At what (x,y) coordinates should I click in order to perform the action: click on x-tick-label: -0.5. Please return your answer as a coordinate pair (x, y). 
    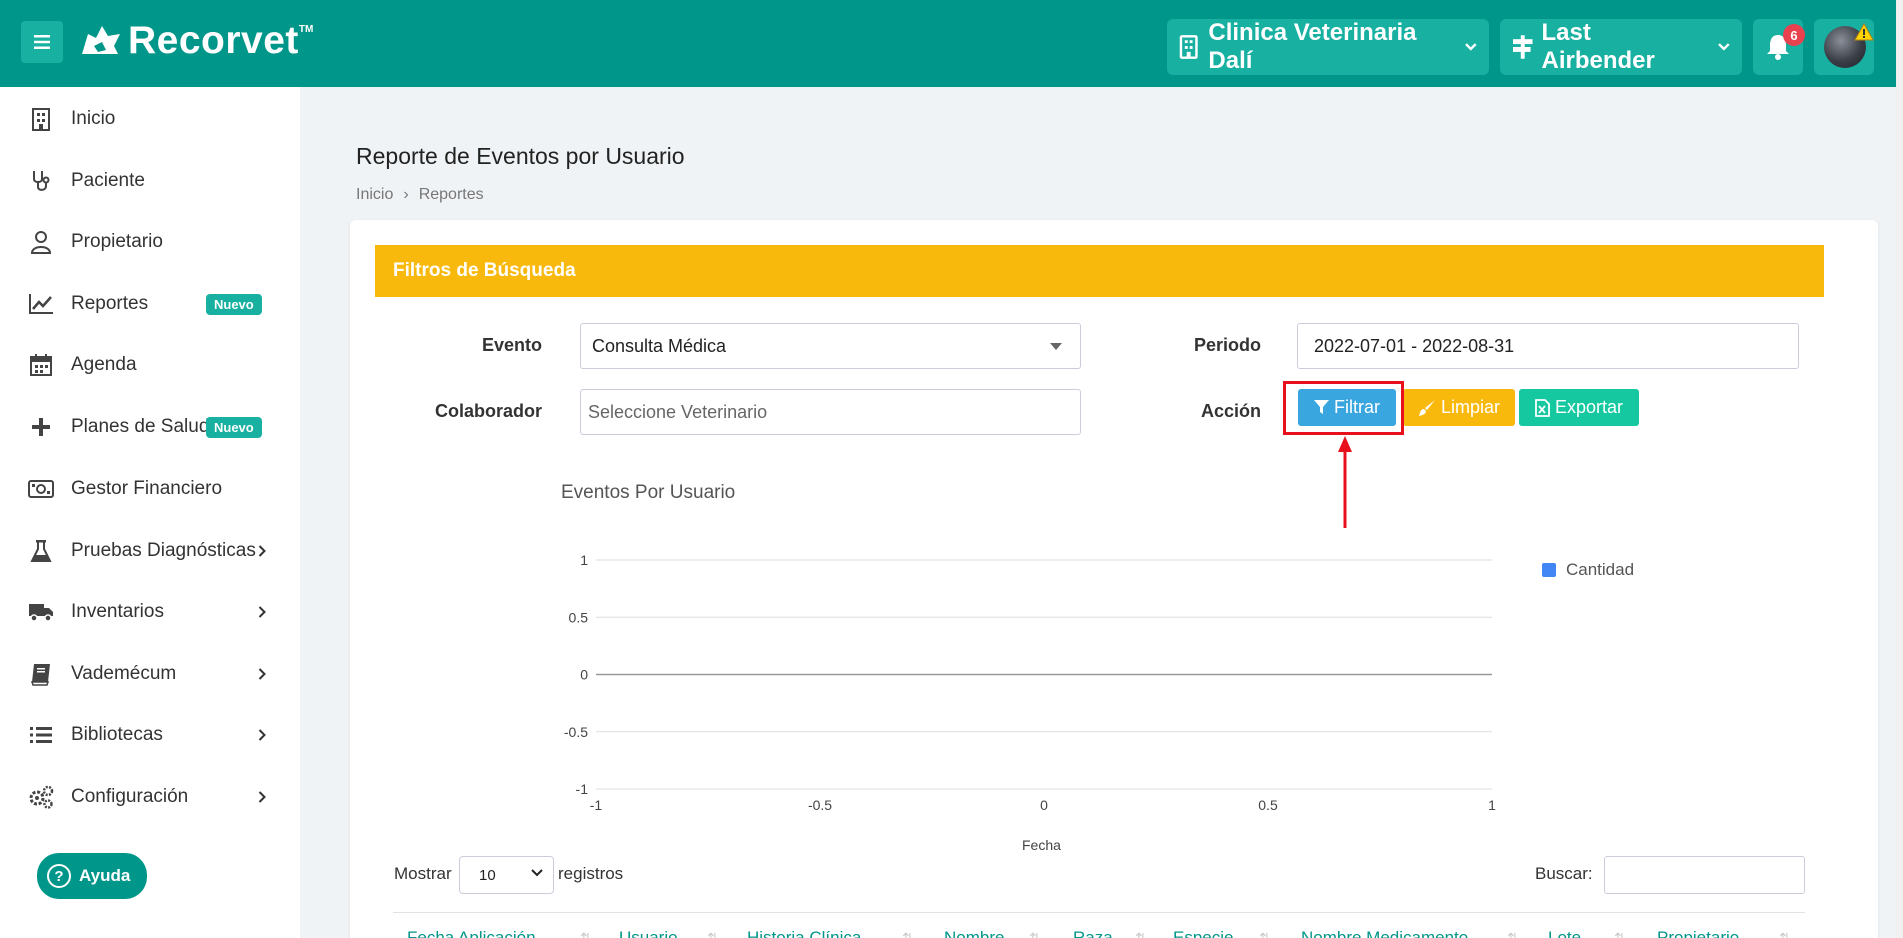
    Looking at the image, I should click on (820, 805).